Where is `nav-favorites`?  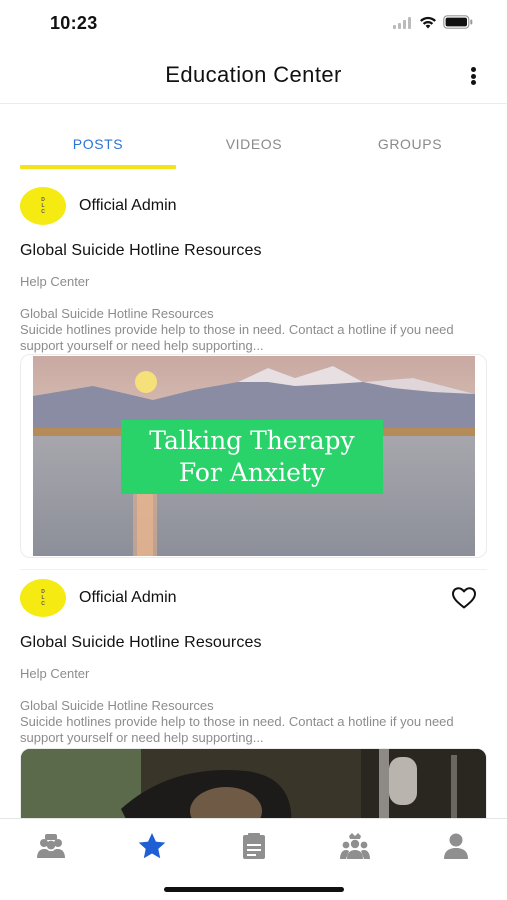 nav-favorites is located at coordinates (152, 846).